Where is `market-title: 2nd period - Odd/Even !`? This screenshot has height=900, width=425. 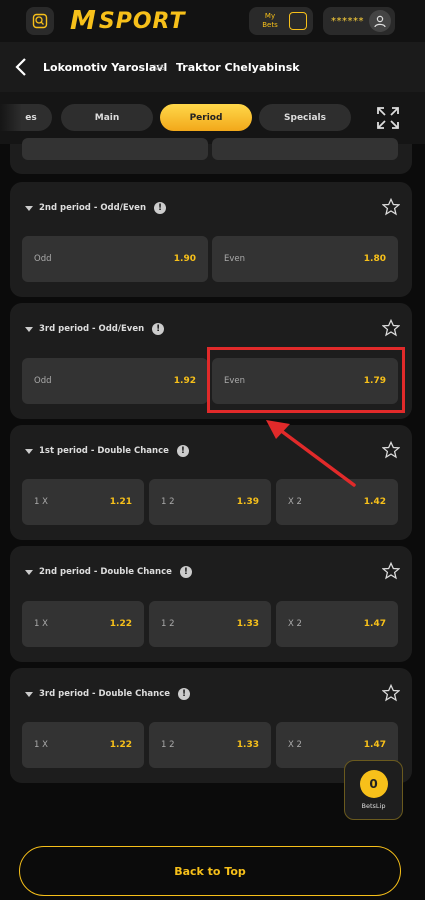
market-title: 2nd period - Odd/Even ! is located at coordinates (95, 208).